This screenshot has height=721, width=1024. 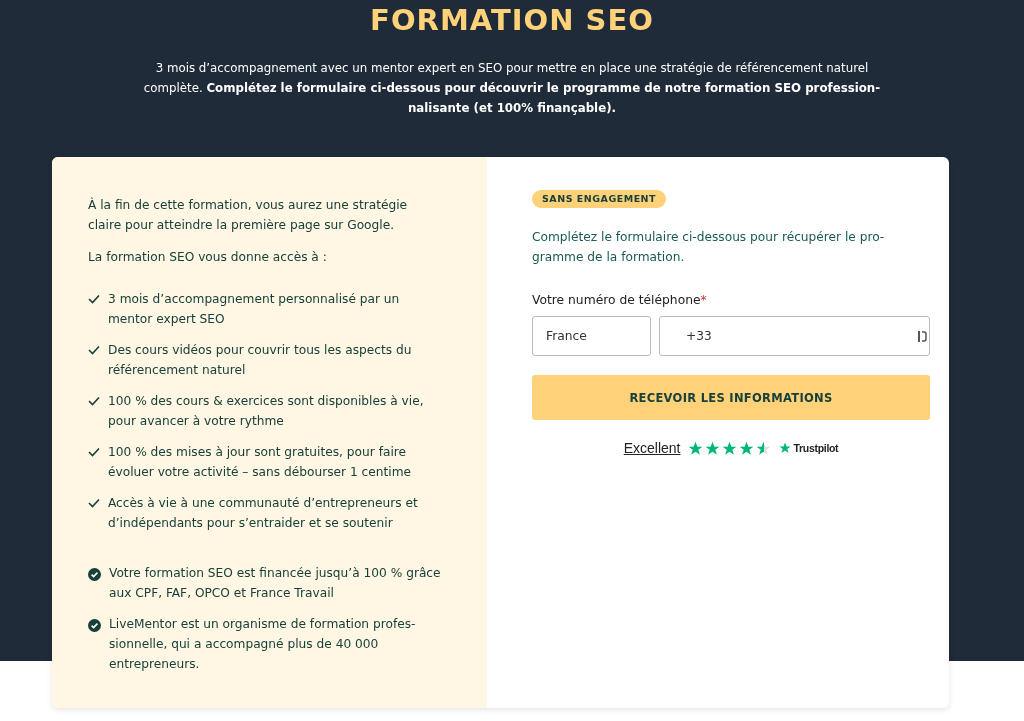 What do you see at coordinates (652, 448) in the screenshot?
I see `rating-label: Excellent` at bounding box center [652, 448].